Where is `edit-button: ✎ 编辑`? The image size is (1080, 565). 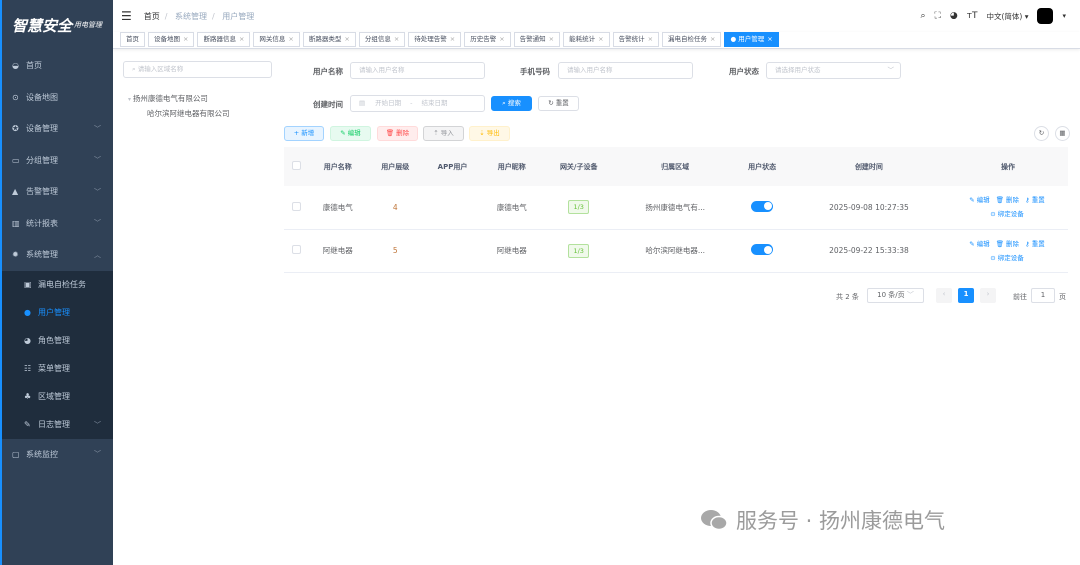
edit-button: ✎ 编辑 is located at coordinates (350, 133).